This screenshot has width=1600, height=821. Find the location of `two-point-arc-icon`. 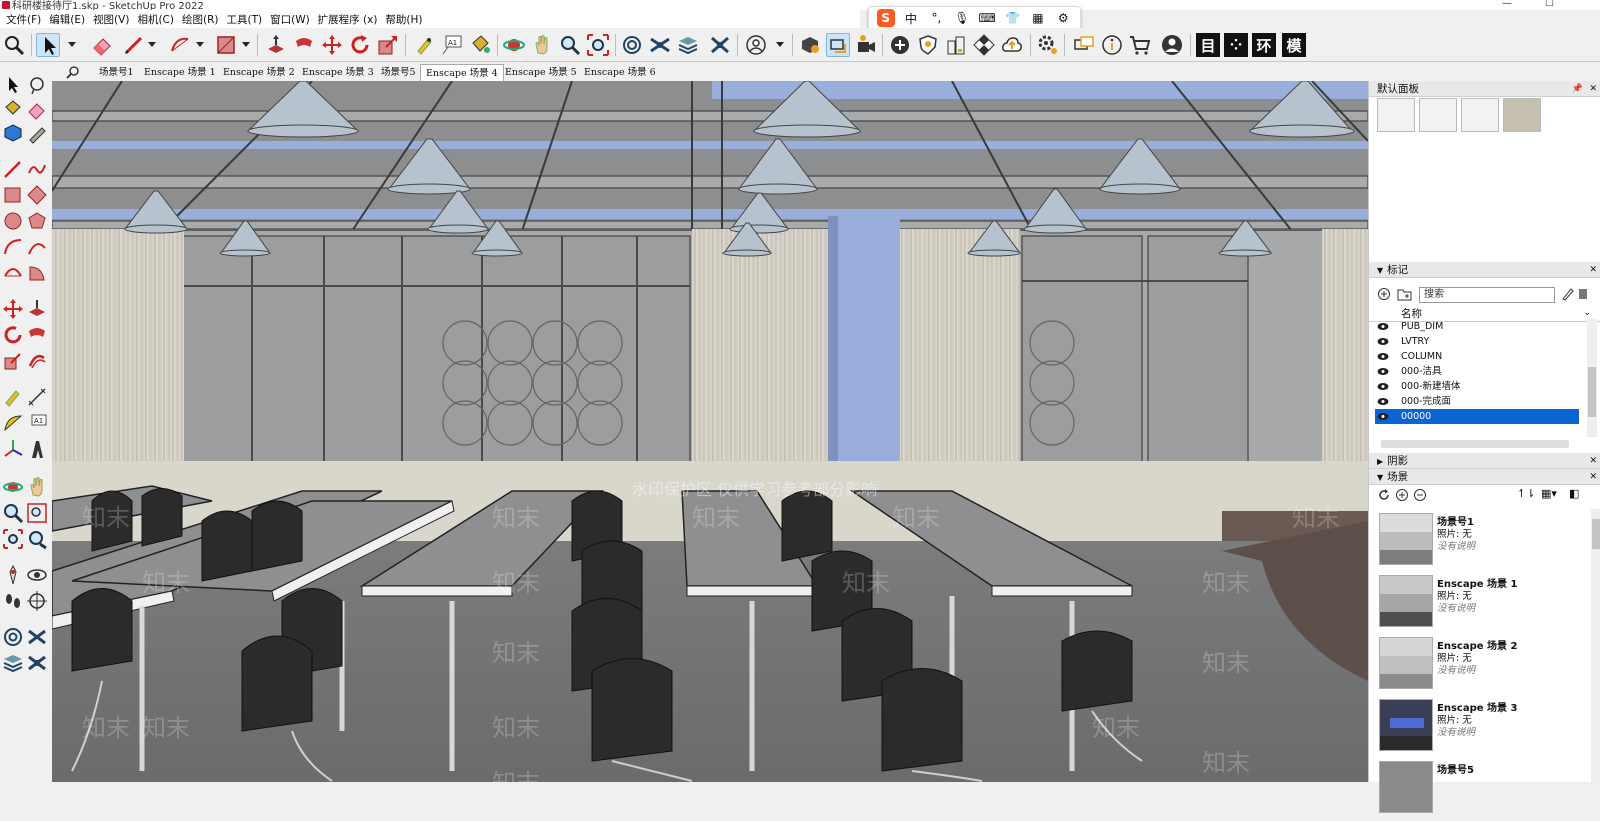

two-point-arc-icon is located at coordinates (37, 247).